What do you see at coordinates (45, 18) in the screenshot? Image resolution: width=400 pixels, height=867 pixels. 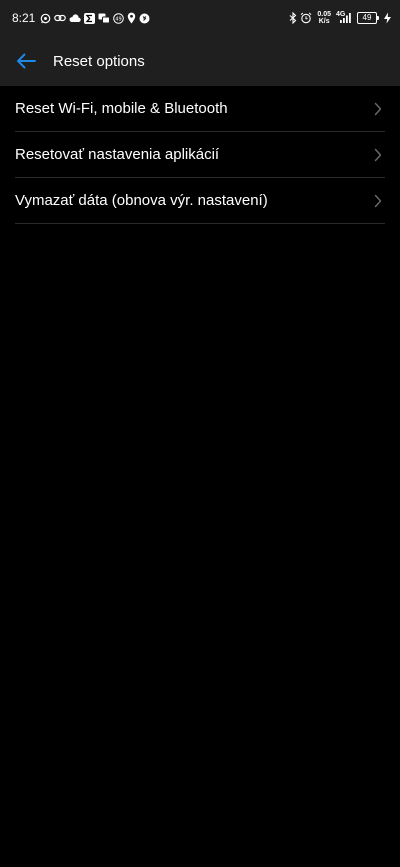 I see `whatsapp-icon` at bounding box center [45, 18].